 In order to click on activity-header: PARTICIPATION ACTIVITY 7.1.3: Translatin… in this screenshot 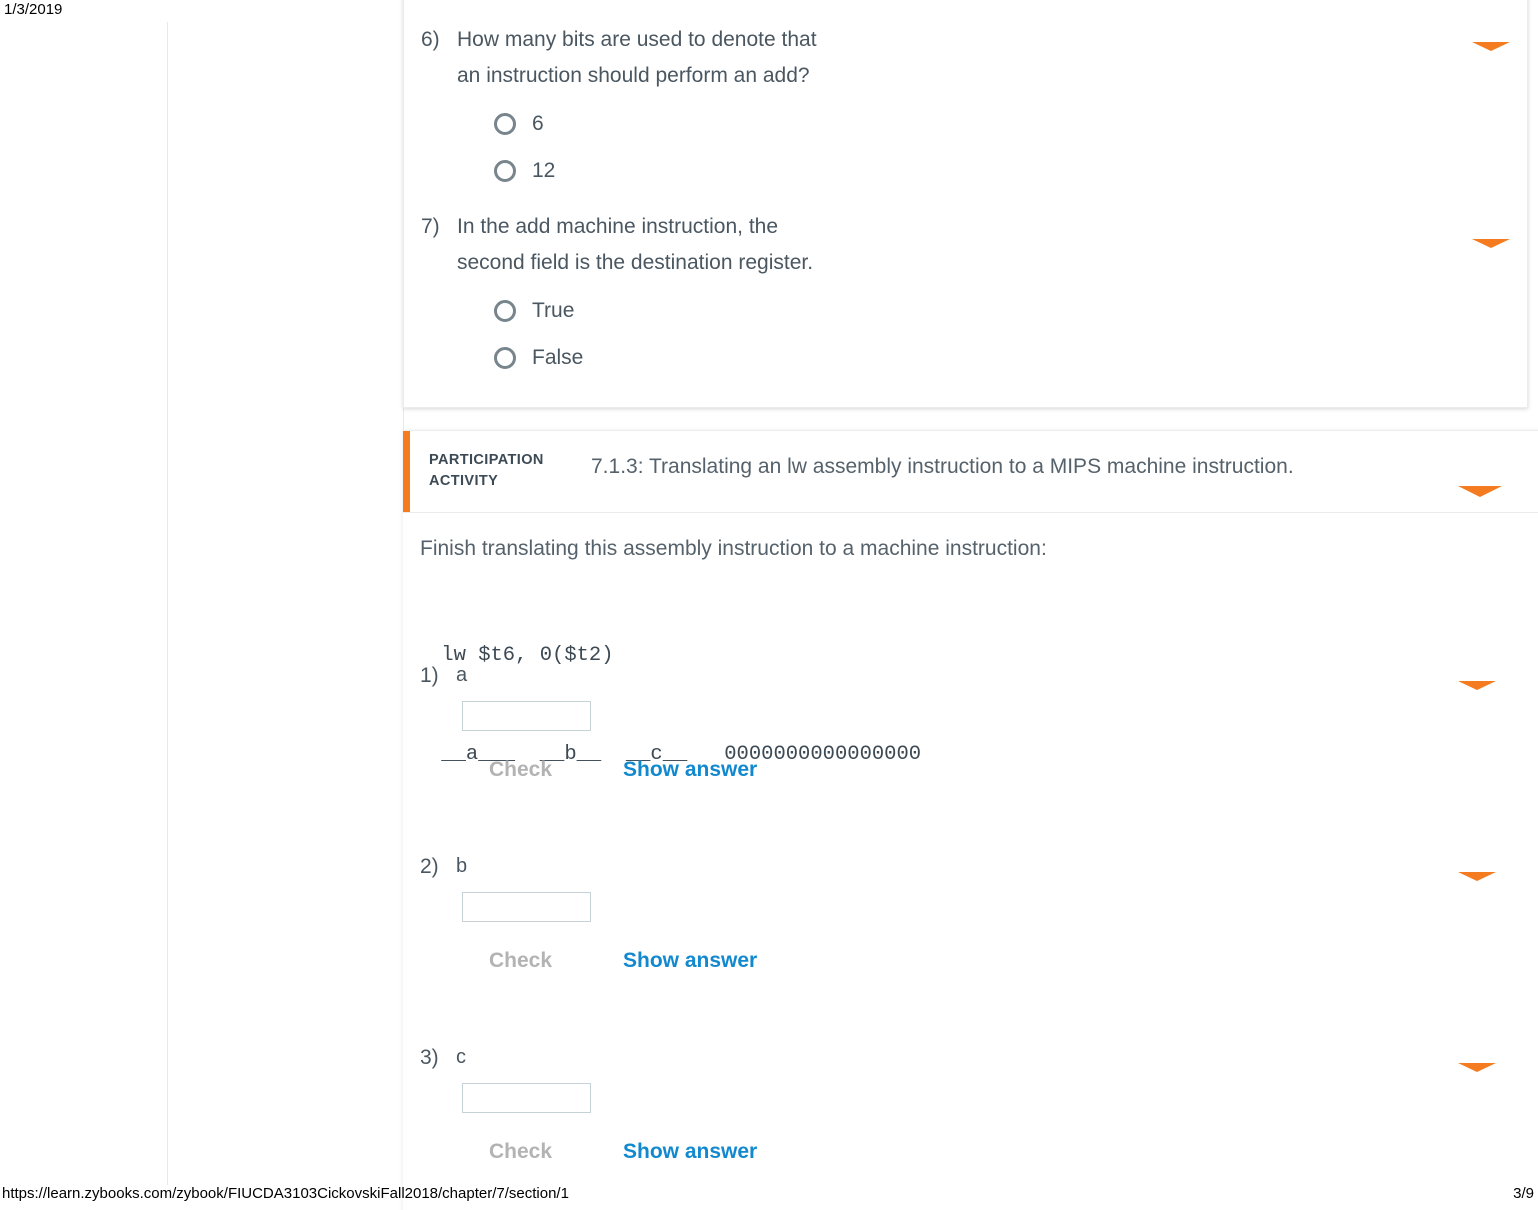, I will do `click(970, 472)`.